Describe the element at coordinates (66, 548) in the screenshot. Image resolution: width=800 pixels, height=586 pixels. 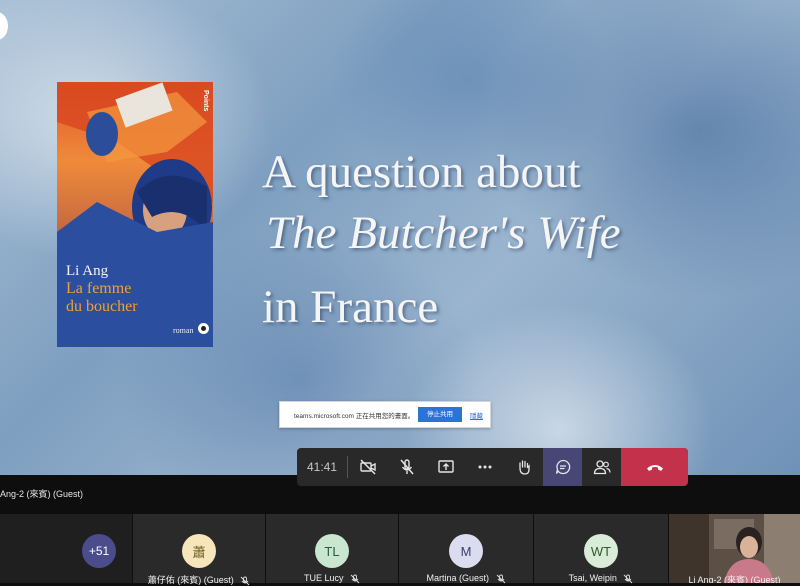
I see `overflow-tile: +51` at that location.